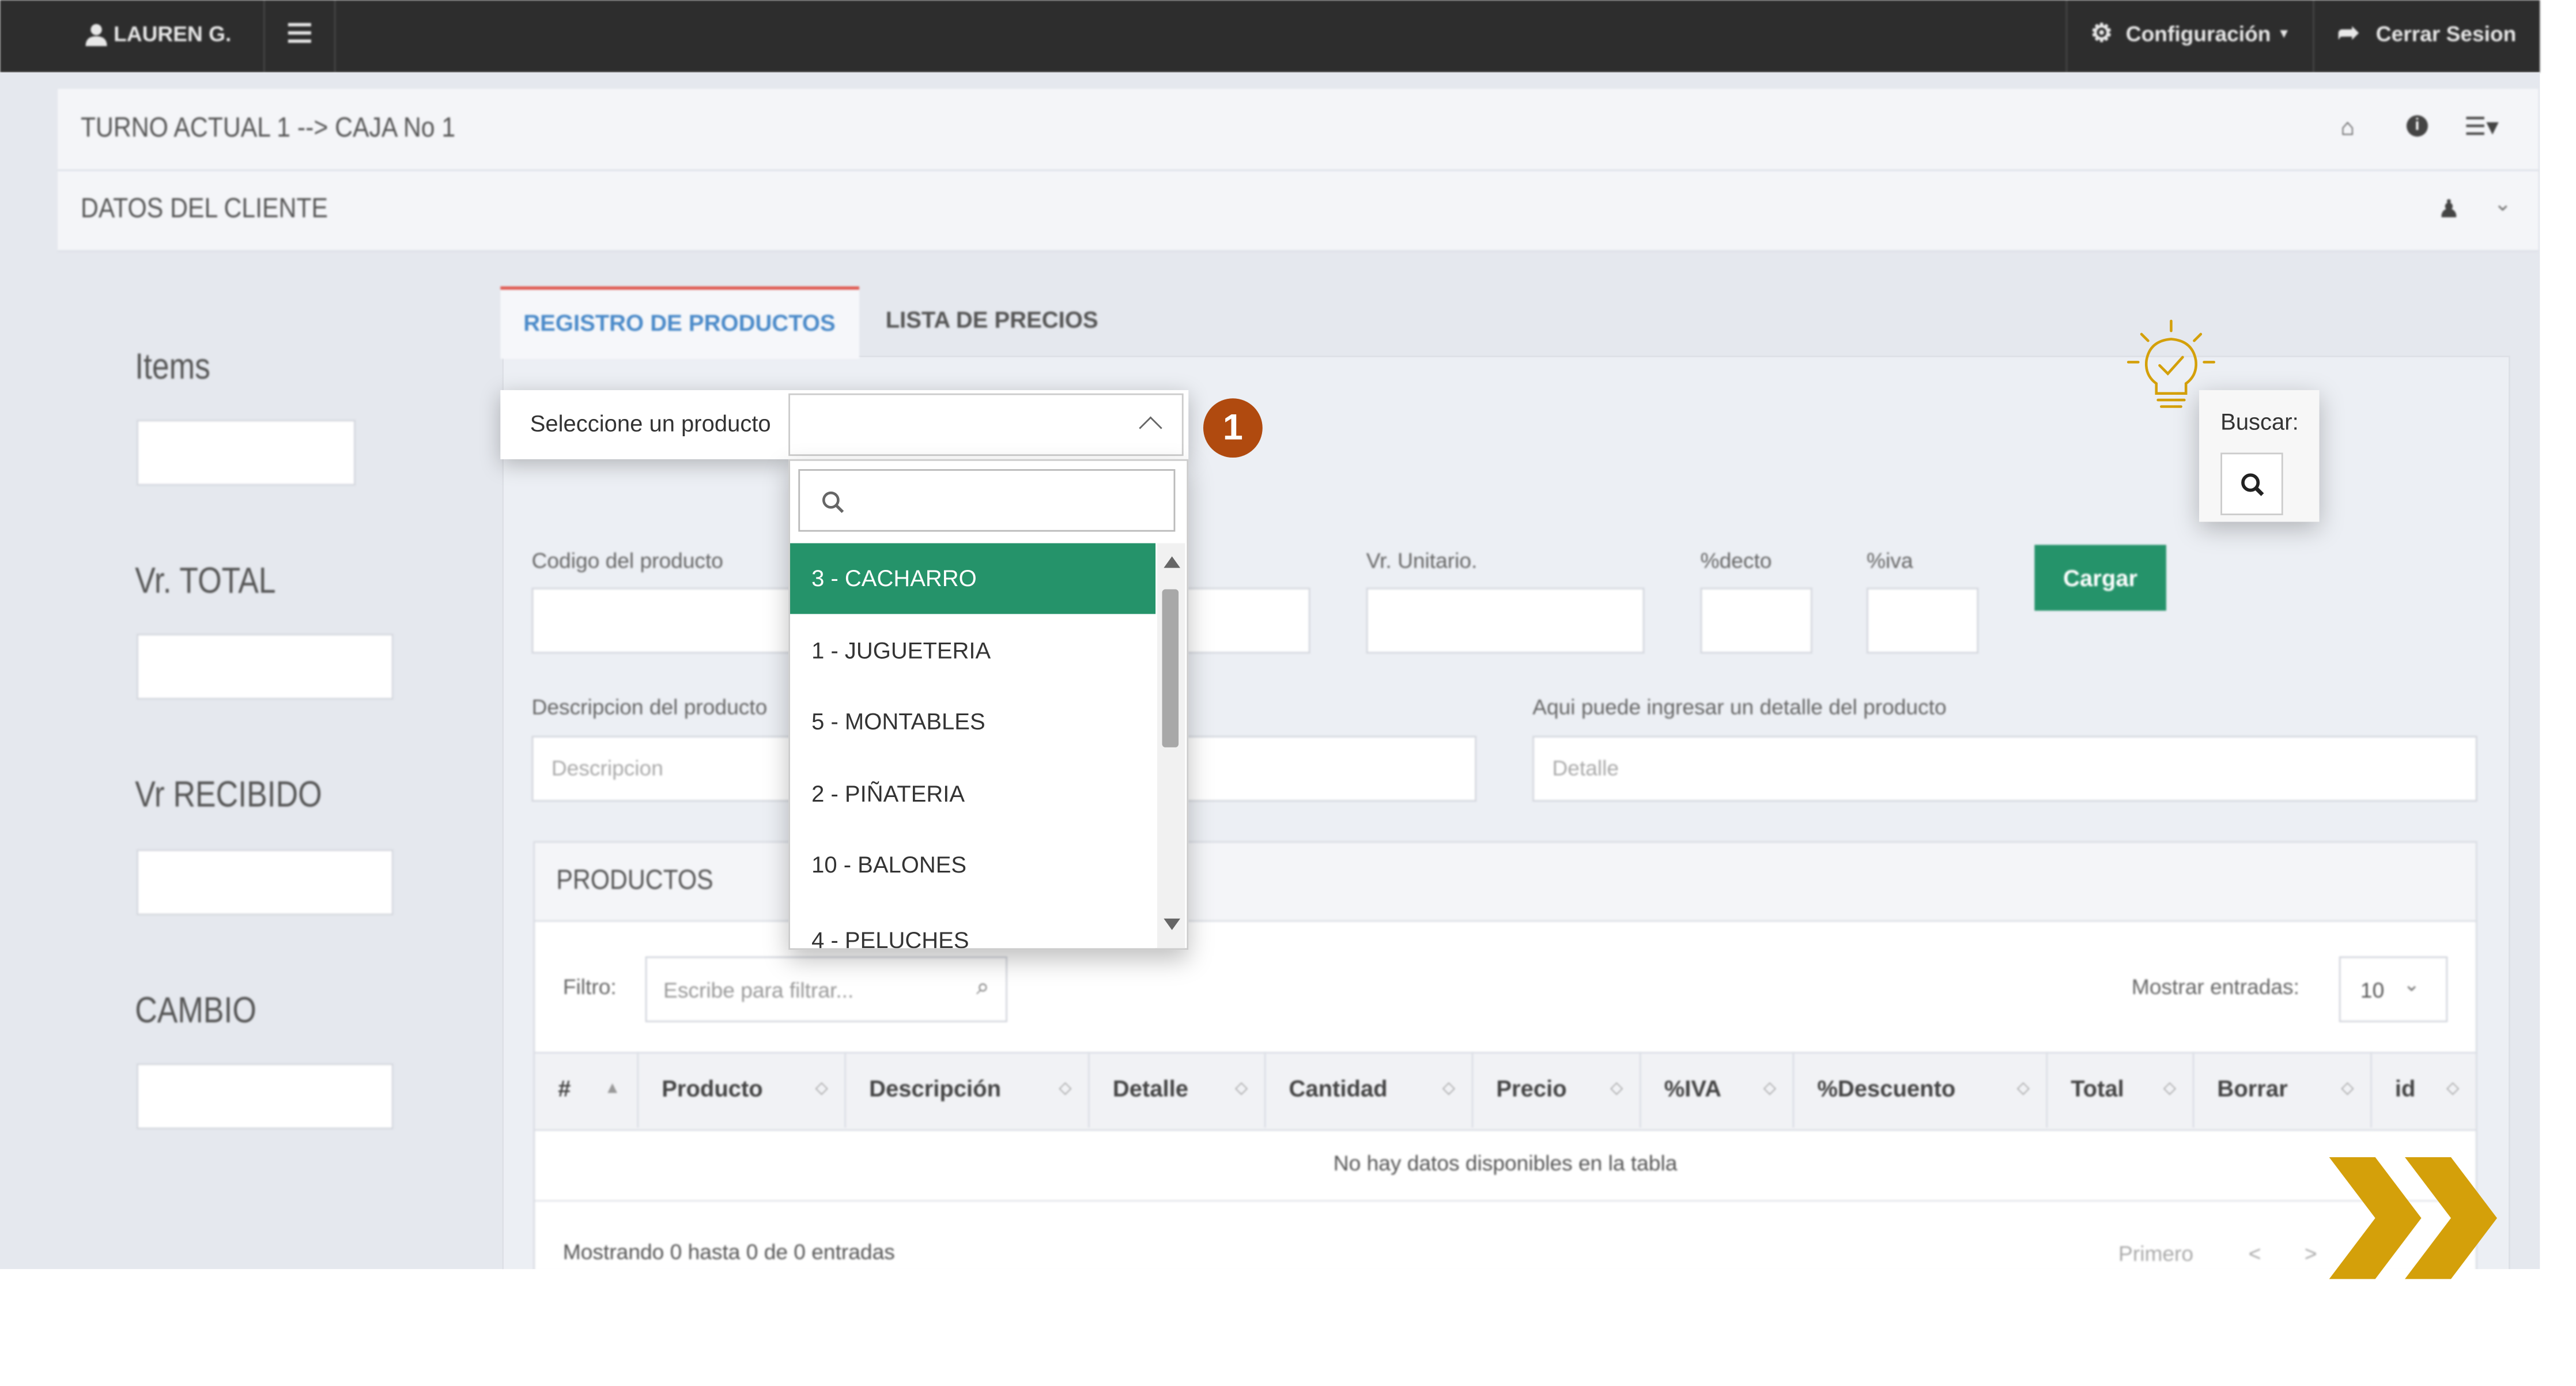 The height and width of the screenshot is (1386, 2576). I want to click on column-label: id, so click(2405, 1088).